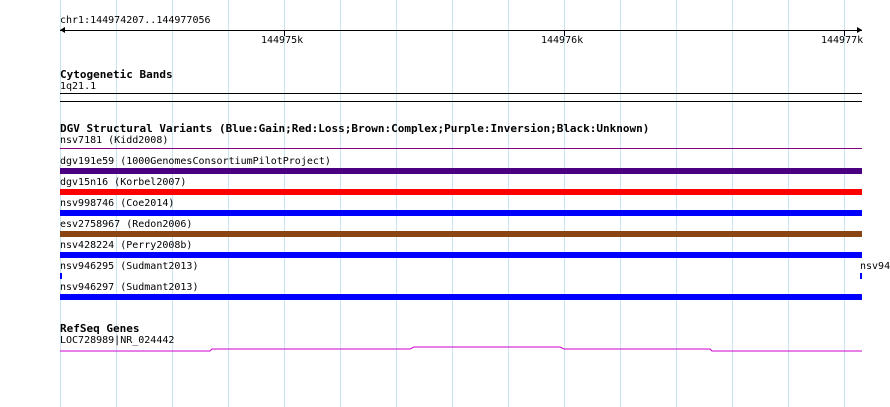  What do you see at coordinates (461, 192) in the screenshot?
I see `variant-feature-dgv15n16` at bounding box center [461, 192].